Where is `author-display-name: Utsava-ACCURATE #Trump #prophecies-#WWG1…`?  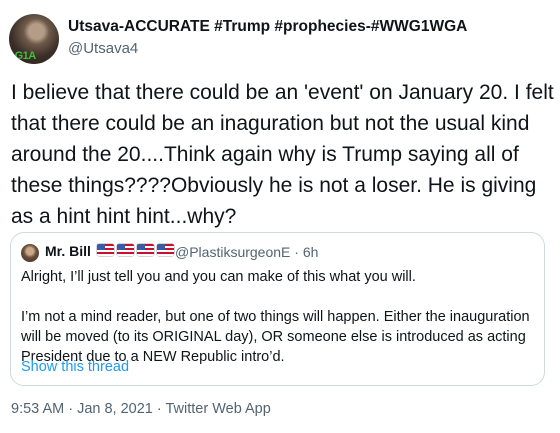
author-display-name: Utsava-ACCURATE #Trump #prophecies-#WWG1… is located at coordinates (267, 27).